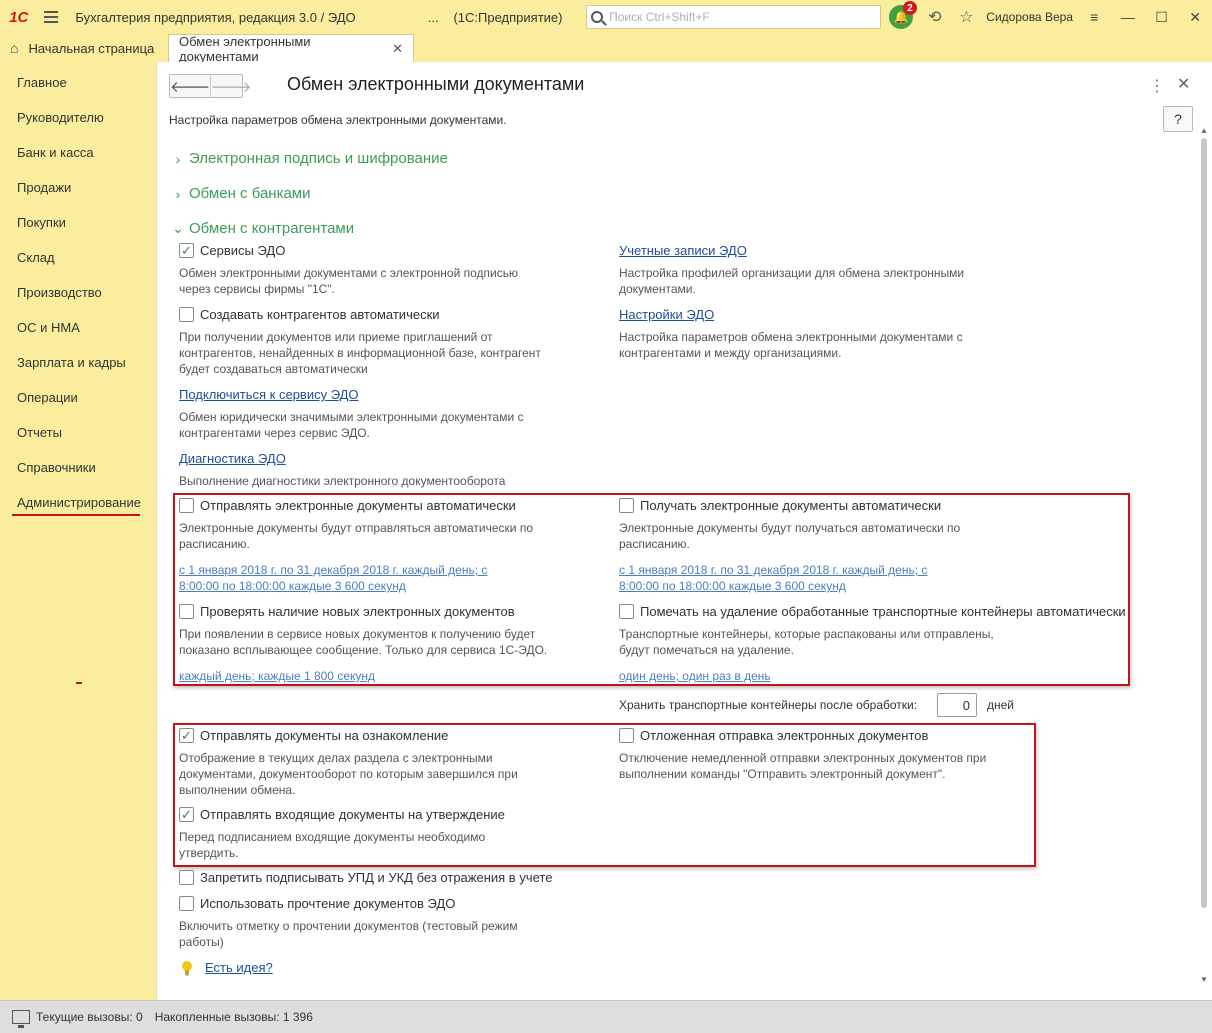 The height and width of the screenshot is (1033, 1212). I want to click on main-menu-icon, so click(52, 17).